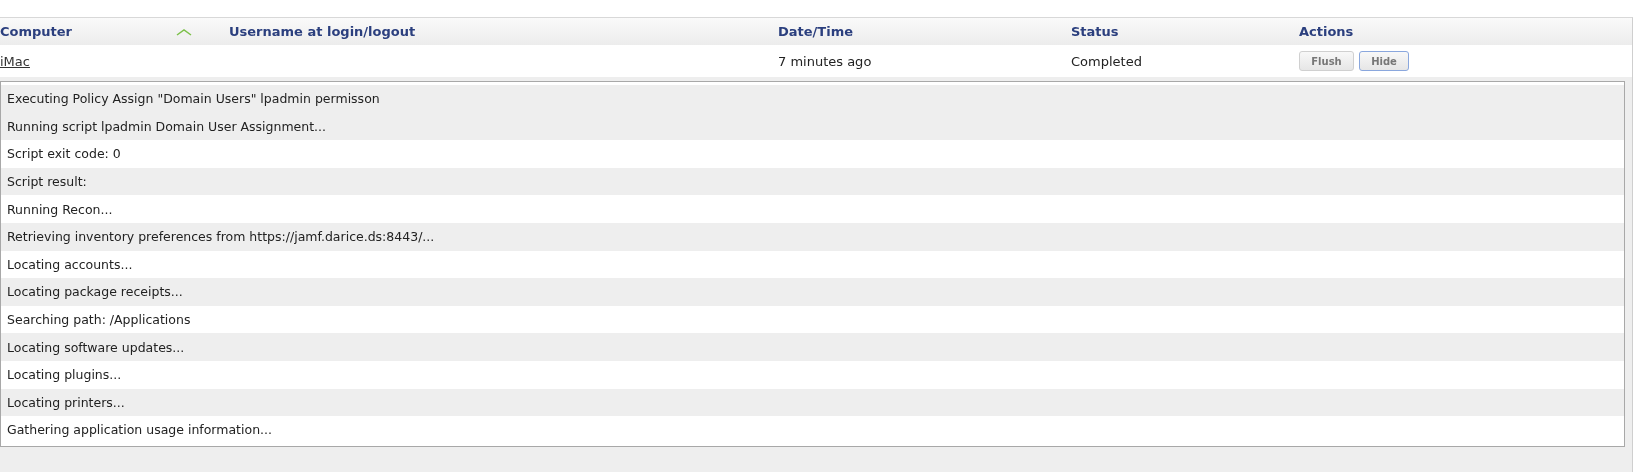  Describe the element at coordinates (1107, 61) in the screenshot. I see `table-cell-text: Completed` at that location.